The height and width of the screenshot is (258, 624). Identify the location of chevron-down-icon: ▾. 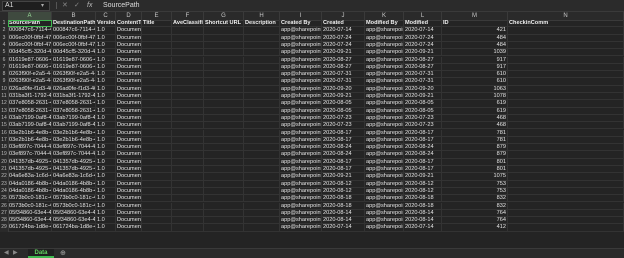
(42, 6).